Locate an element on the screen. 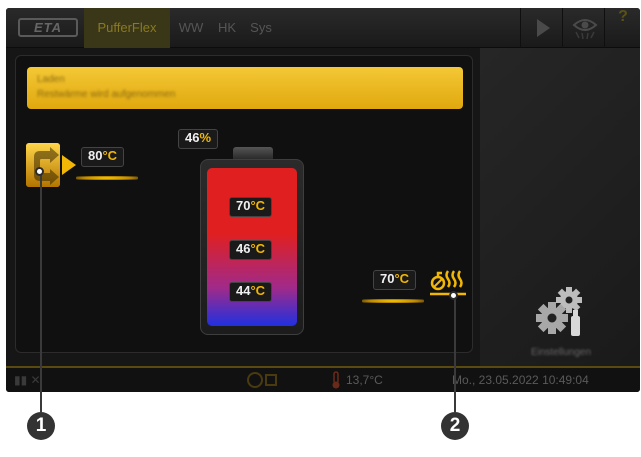 The width and height of the screenshot is (641, 457). callout-2-dot is located at coordinates (453, 295).